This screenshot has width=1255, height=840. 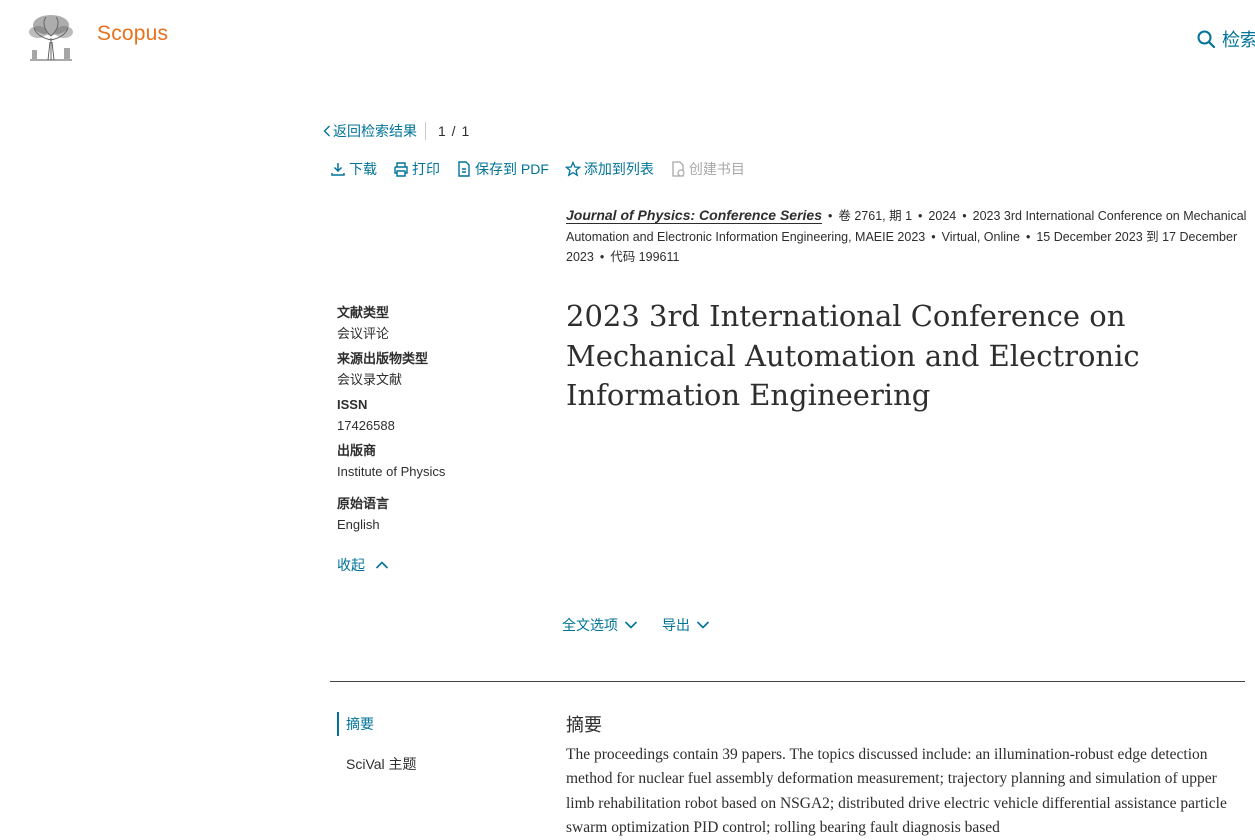 What do you see at coordinates (590, 625) in the screenshot?
I see `full-text-label: 全文选项` at bounding box center [590, 625].